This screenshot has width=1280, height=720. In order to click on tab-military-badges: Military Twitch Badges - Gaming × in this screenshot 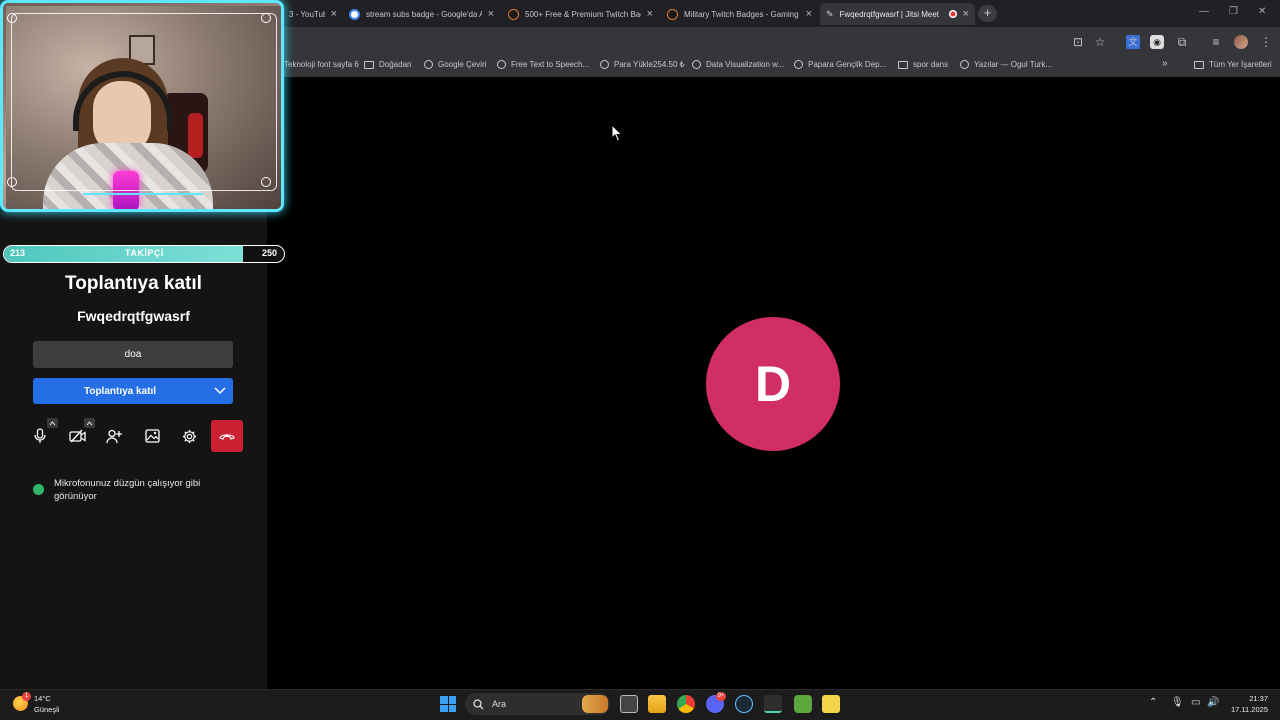, I will do `click(739, 14)`.